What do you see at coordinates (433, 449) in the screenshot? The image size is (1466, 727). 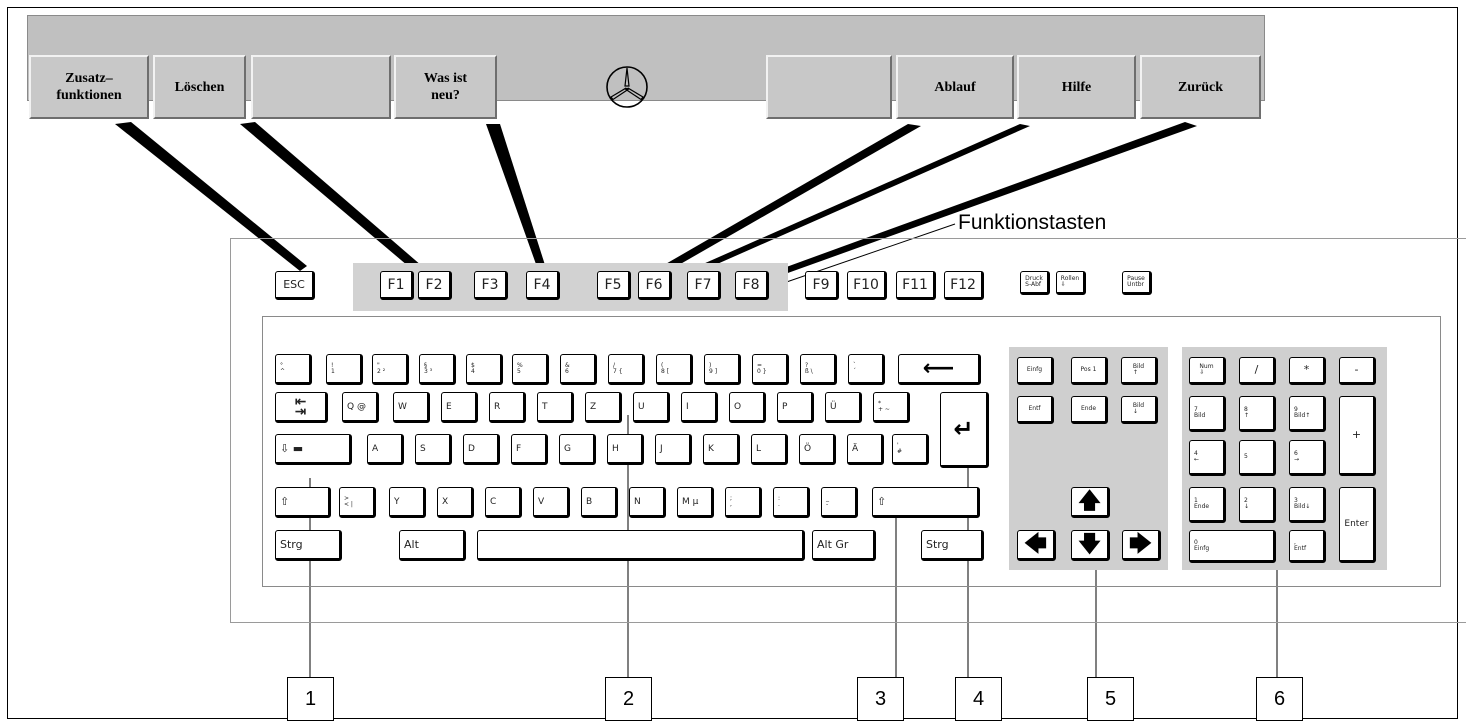 I see `key-s: S` at bounding box center [433, 449].